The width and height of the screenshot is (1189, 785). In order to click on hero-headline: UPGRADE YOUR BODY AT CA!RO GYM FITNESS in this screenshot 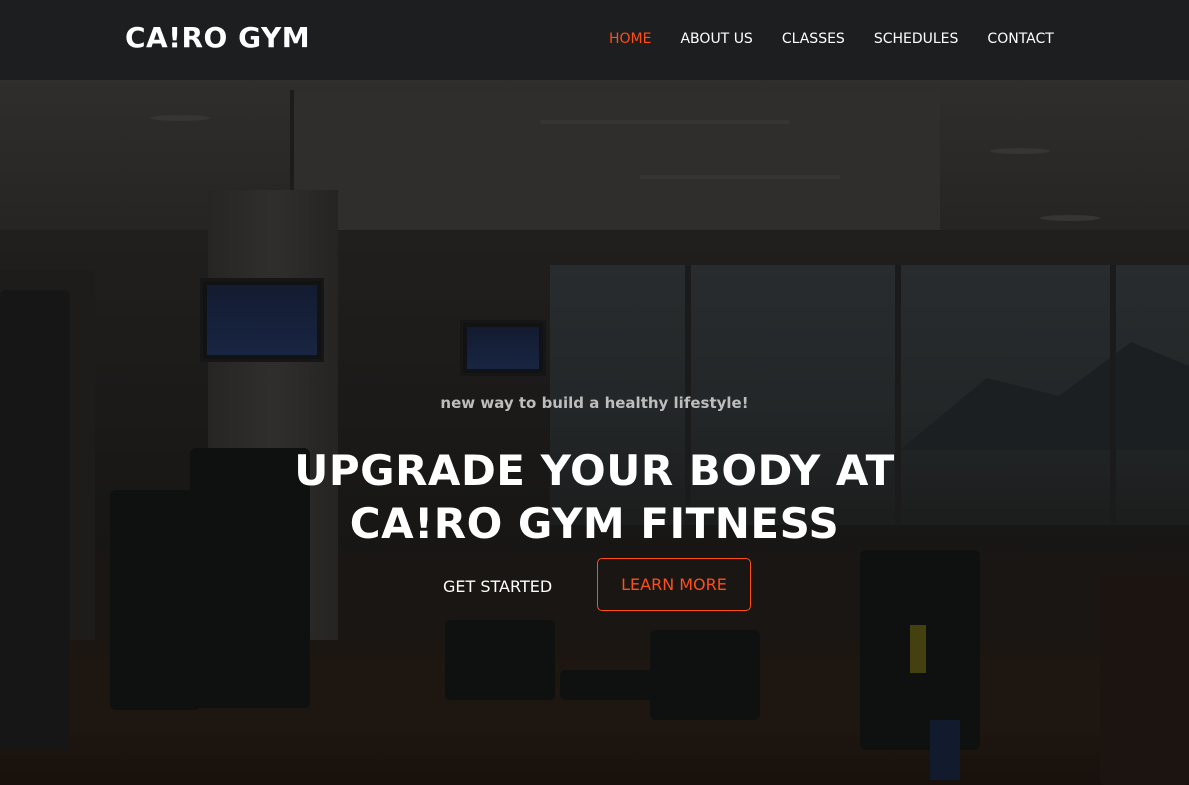, I will do `click(594, 497)`.